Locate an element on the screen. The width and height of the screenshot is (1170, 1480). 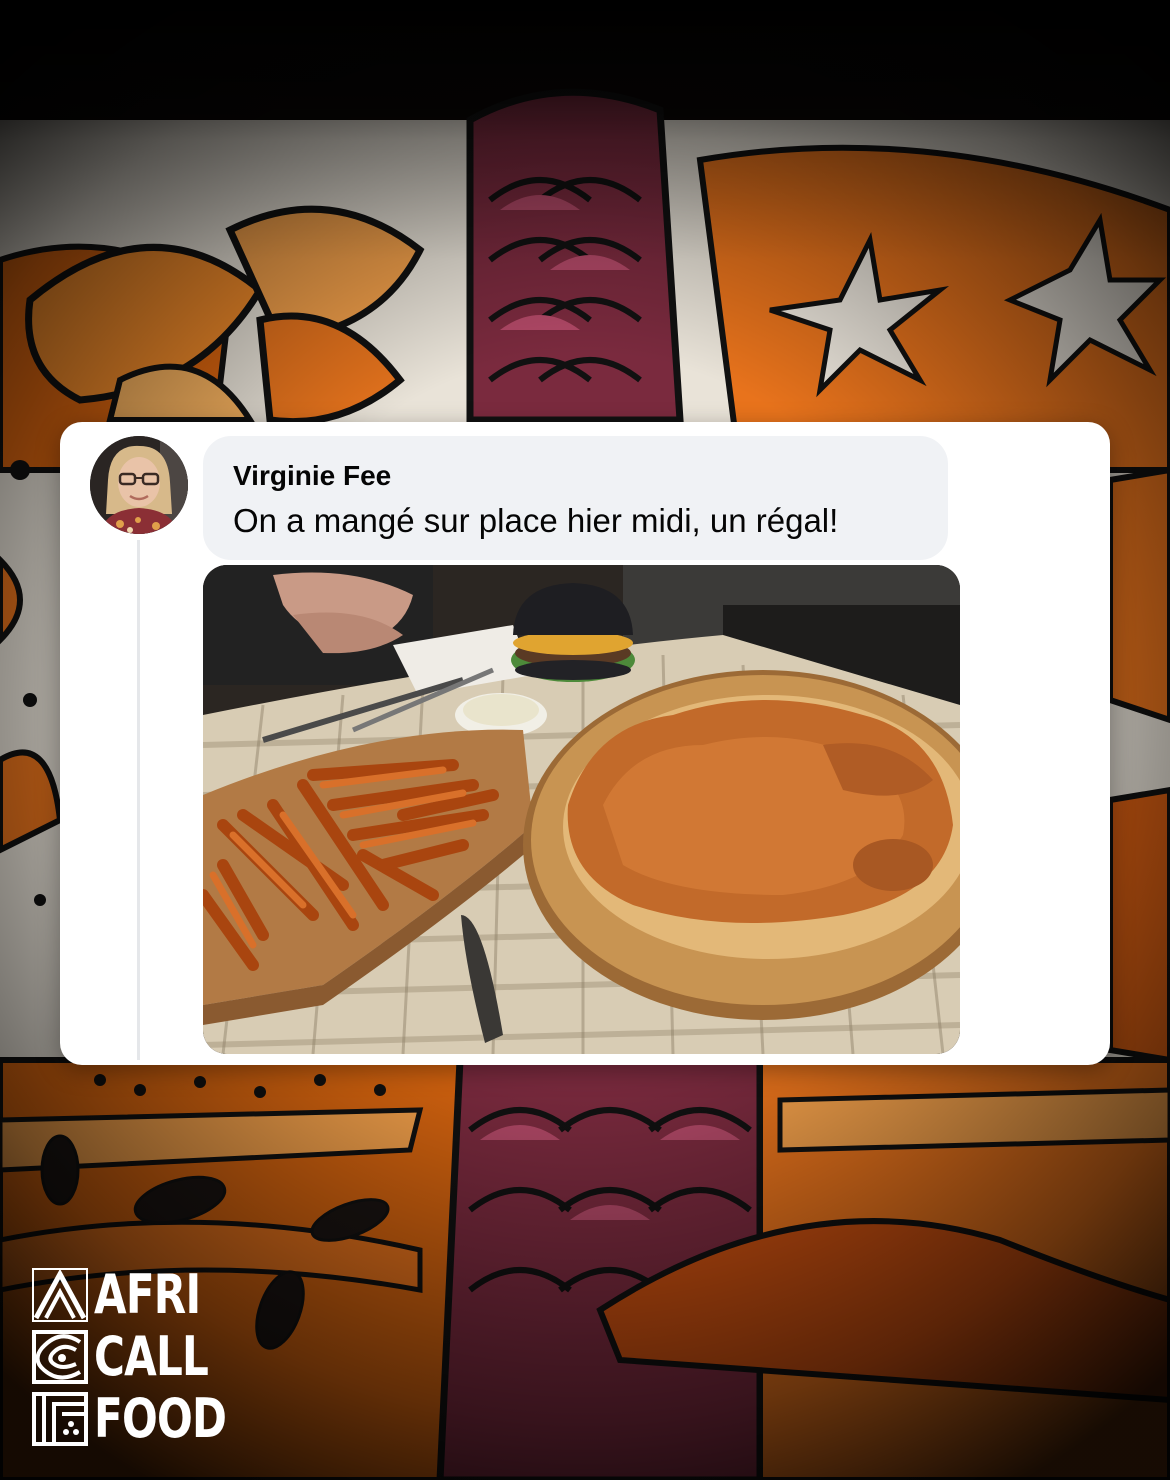
commenter-avatar is located at coordinates (139, 485).